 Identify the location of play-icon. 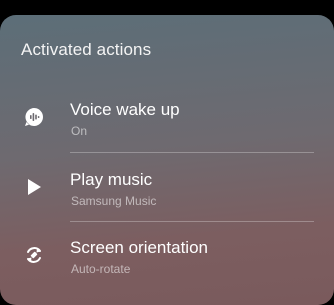
(34, 187).